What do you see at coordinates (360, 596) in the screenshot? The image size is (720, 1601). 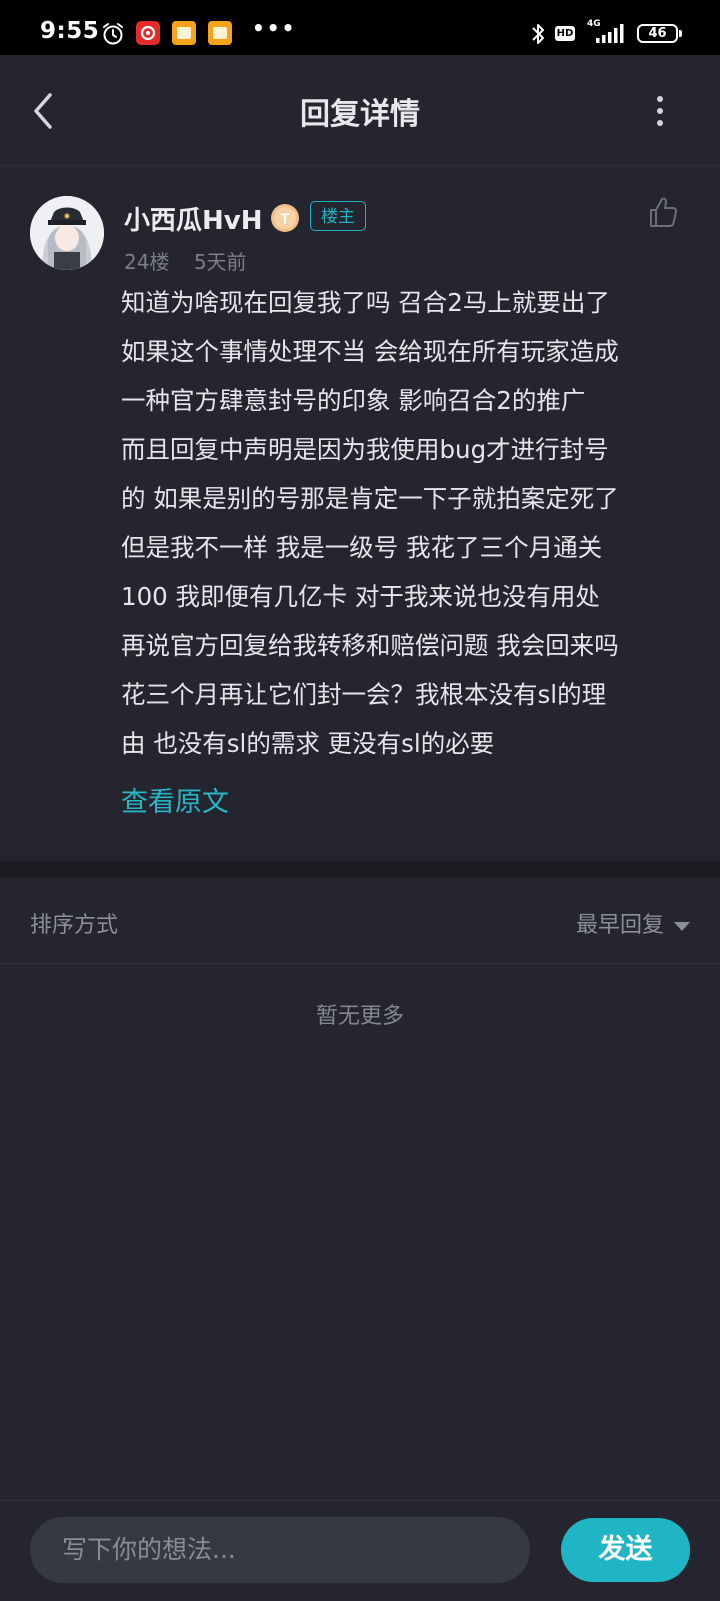 I see `content-line: 100 我即便有几亿卡 对于我来说也没有用处` at bounding box center [360, 596].